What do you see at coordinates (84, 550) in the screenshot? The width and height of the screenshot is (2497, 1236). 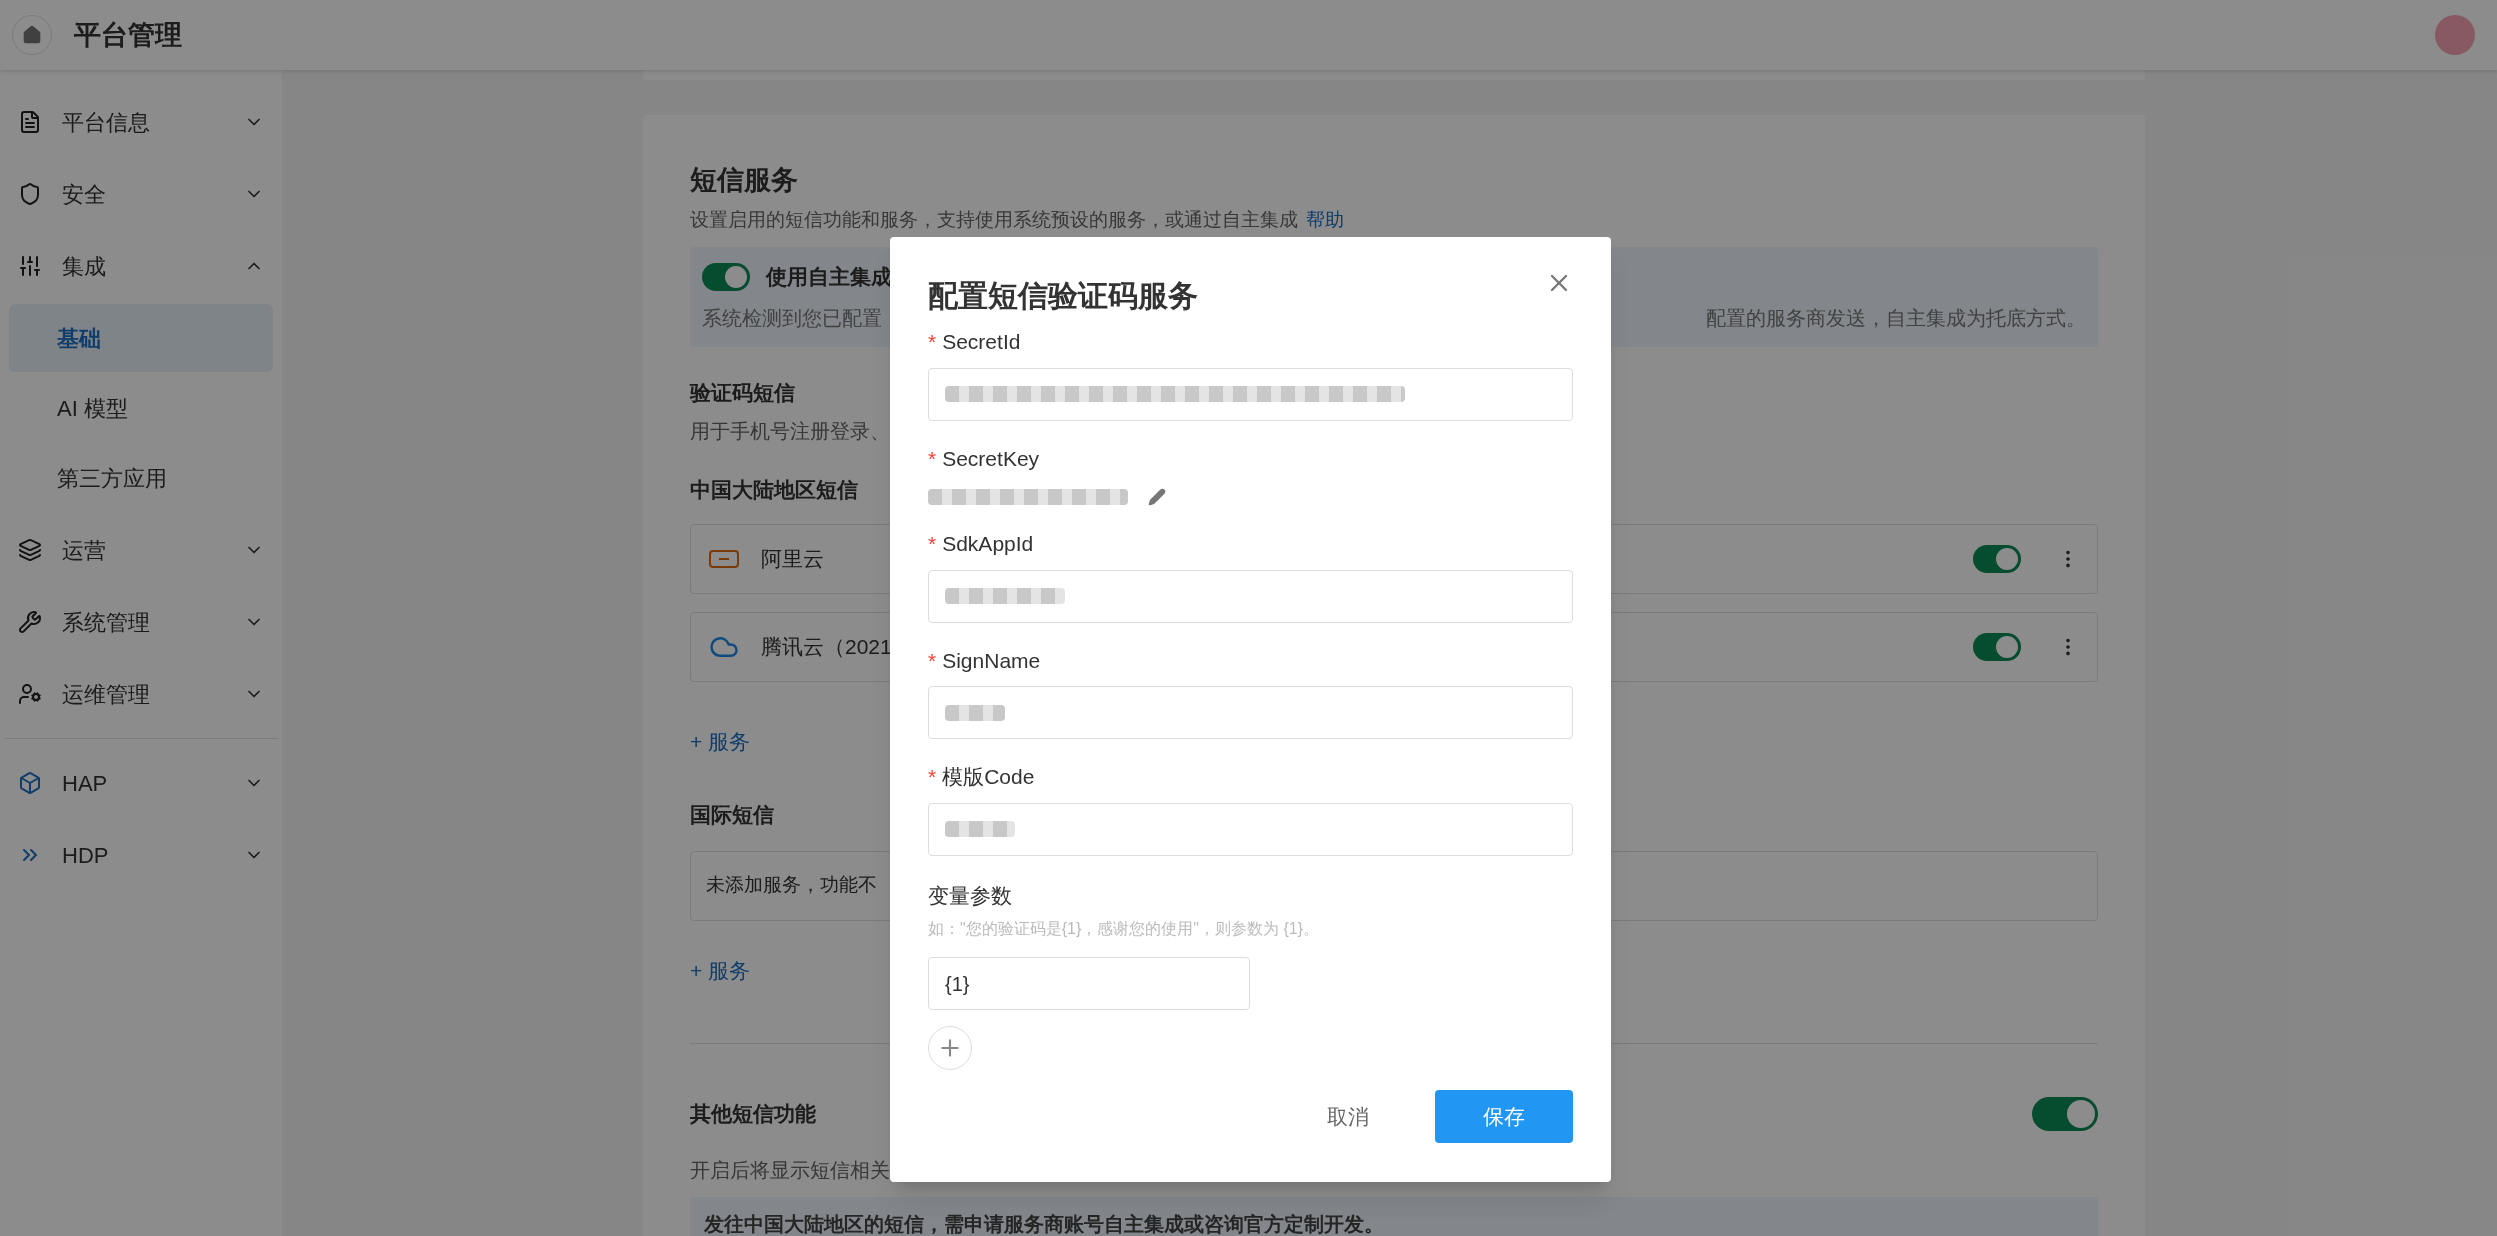 I see `sidebar-label: 运营` at bounding box center [84, 550].